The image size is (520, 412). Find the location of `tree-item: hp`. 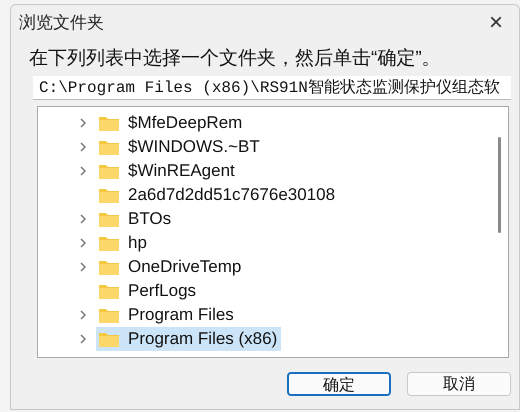

tree-item: hp is located at coordinates (123, 243).